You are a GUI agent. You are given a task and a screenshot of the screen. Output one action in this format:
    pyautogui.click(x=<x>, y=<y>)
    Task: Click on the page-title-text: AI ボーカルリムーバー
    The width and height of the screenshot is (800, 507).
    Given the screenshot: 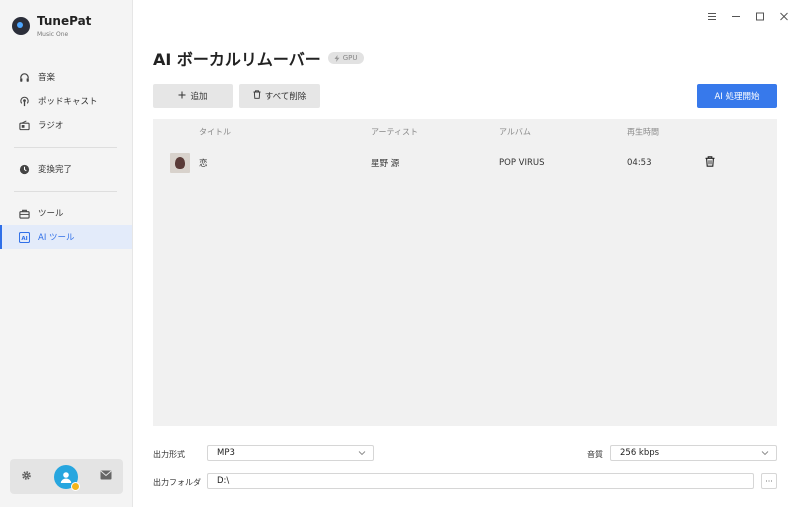 What is the action you would take?
    pyautogui.click(x=237, y=59)
    